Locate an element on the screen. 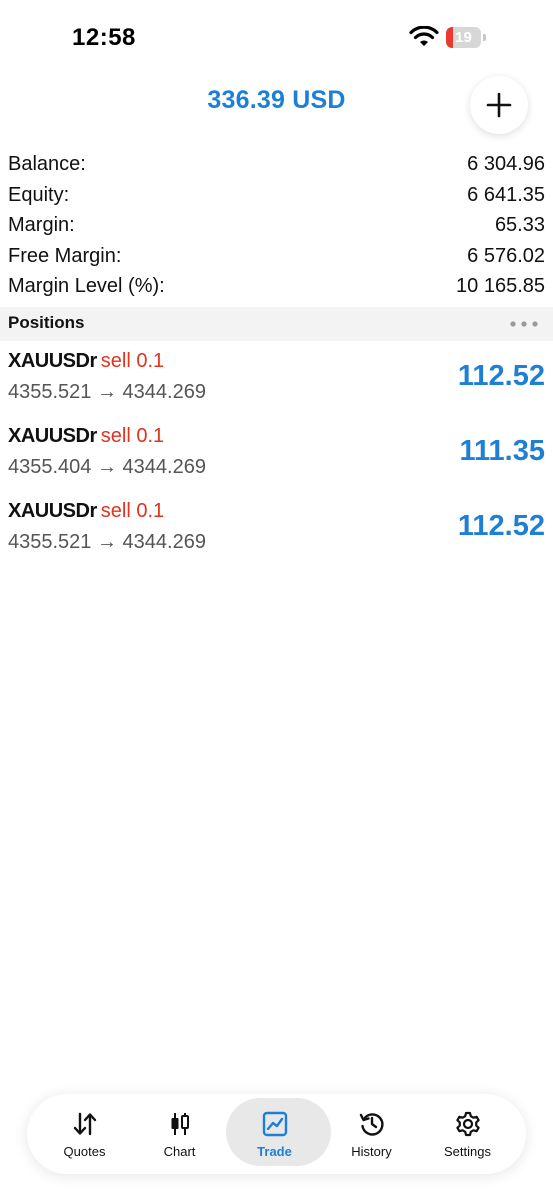 This screenshot has width=553, height=1200. equity-label: Equity: is located at coordinates (39, 194).